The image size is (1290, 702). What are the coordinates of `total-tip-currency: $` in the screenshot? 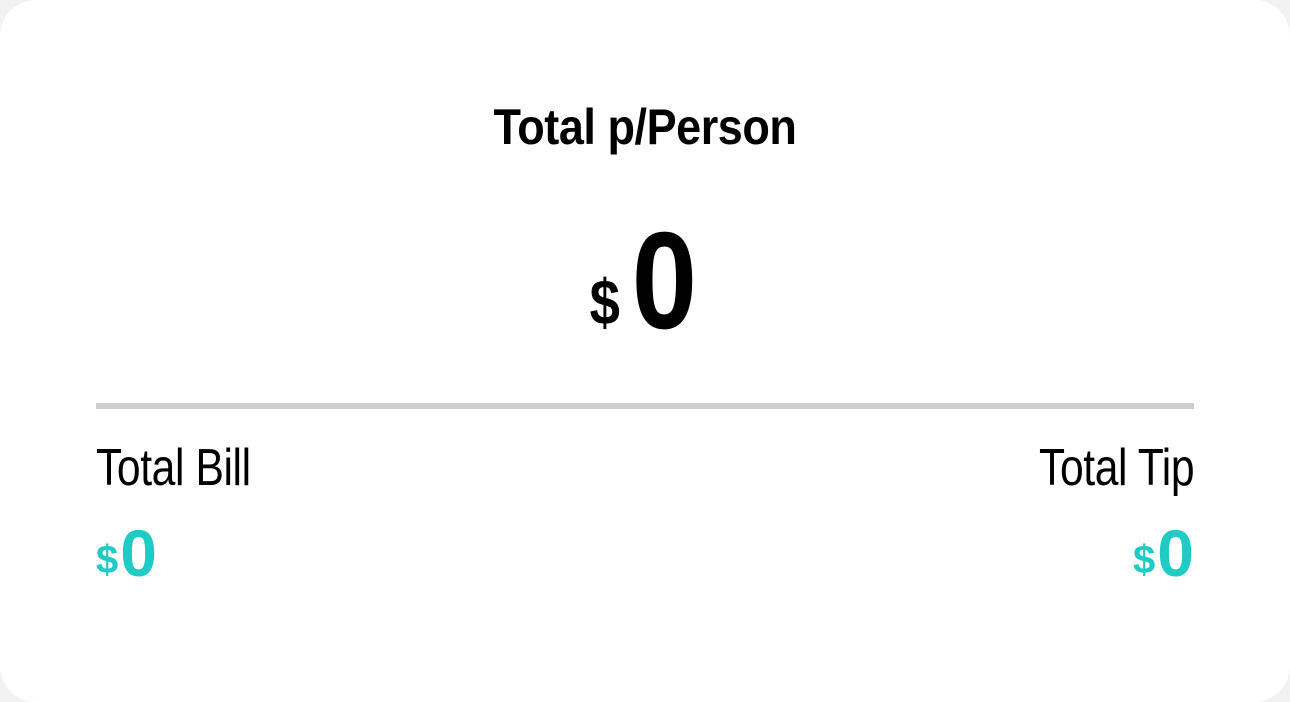 It's located at (1144, 560).